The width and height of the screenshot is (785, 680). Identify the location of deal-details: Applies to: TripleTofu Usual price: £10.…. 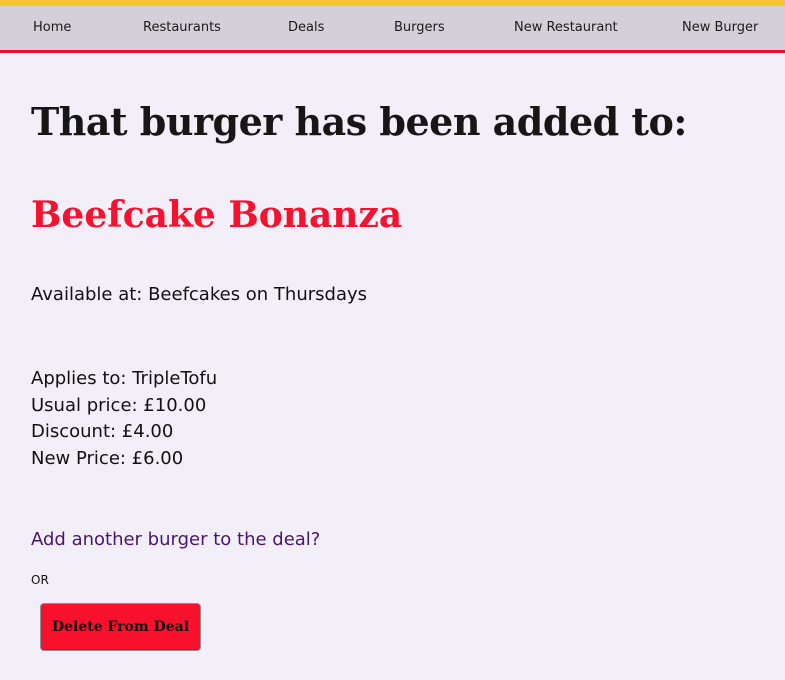
(124, 419).